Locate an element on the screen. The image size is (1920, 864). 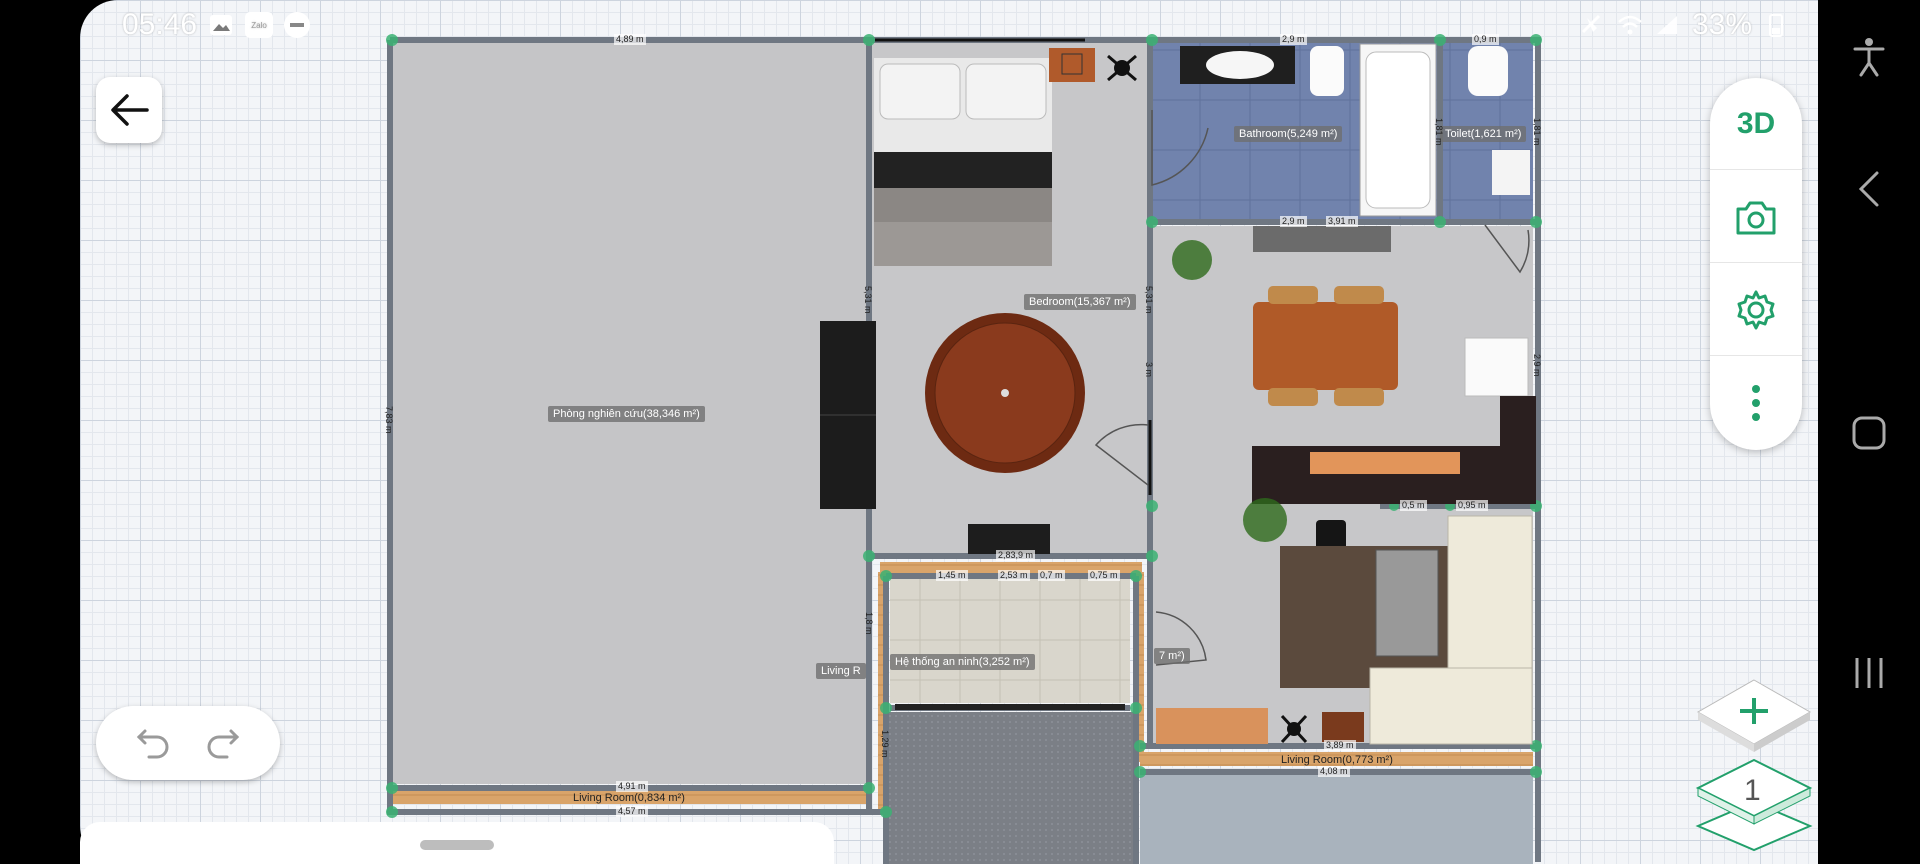
dim-bath-side: 1,81 m is located at coordinates (1439, 132).